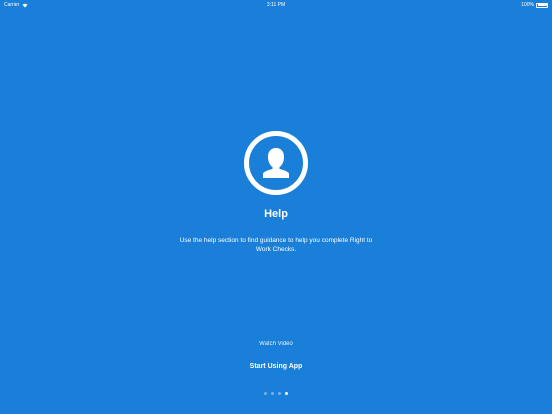  What do you see at coordinates (542, 5) in the screenshot?
I see `battery-icon` at bounding box center [542, 5].